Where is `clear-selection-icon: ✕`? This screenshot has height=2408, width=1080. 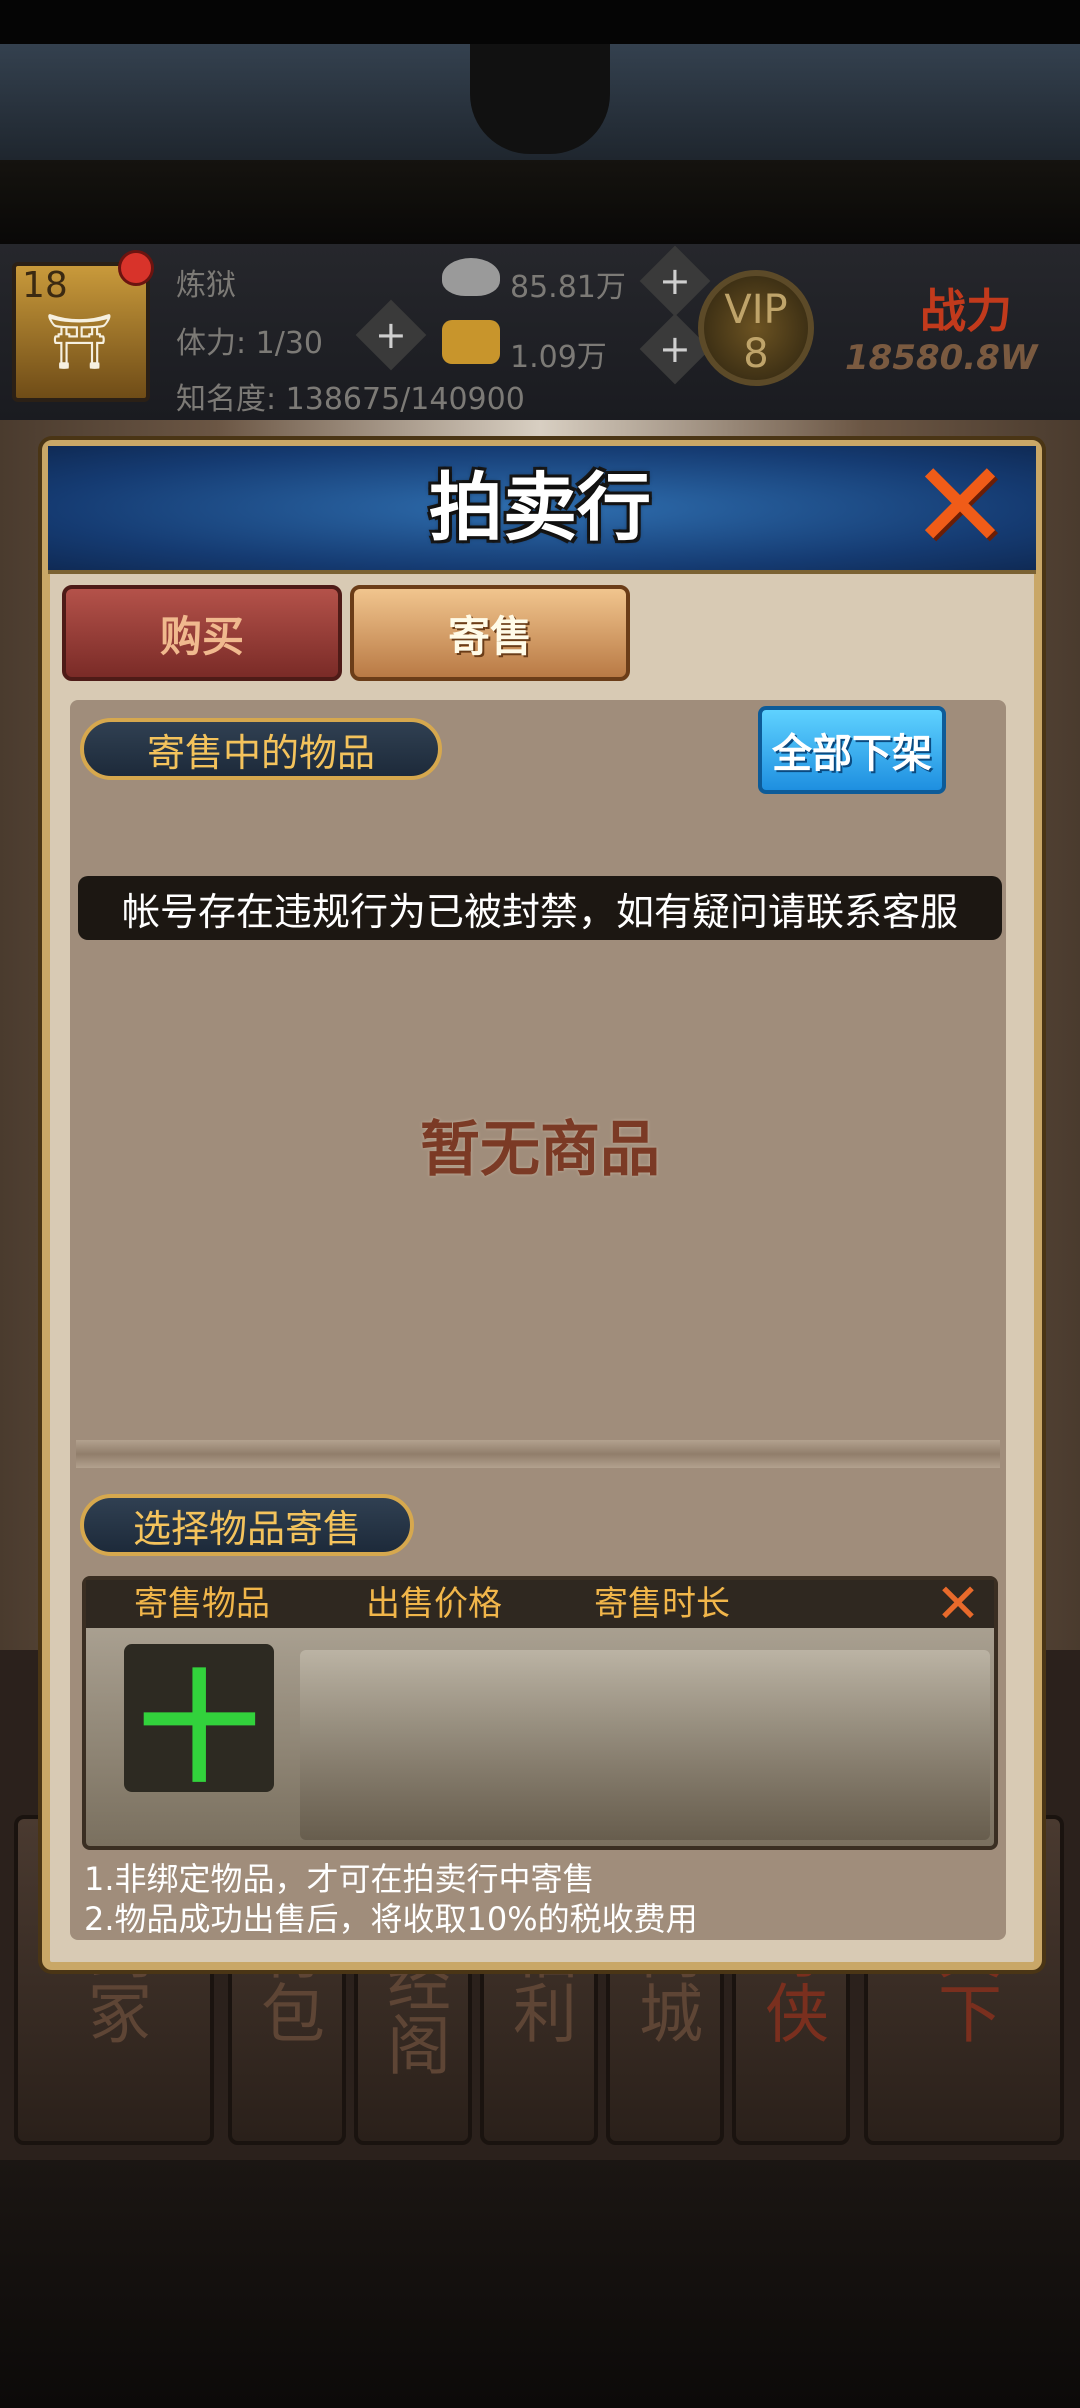
clear-selection-icon: ✕ is located at coordinates (958, 1604).